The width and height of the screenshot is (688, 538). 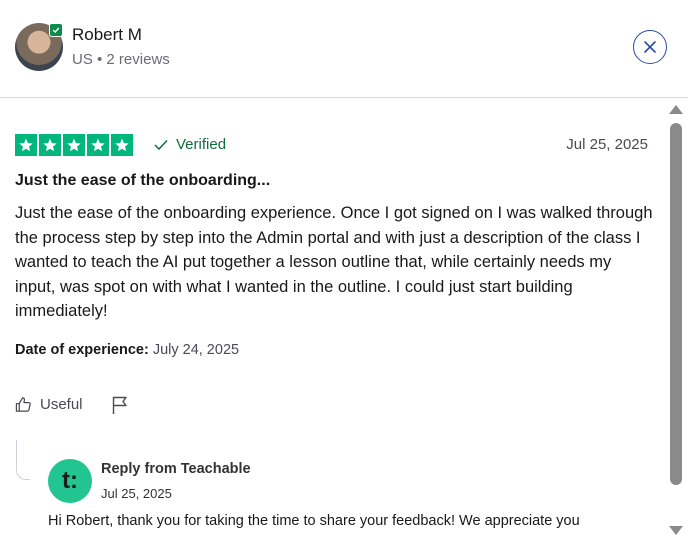 I want to click on reviewer-avatar, so click(x=39, y=47).